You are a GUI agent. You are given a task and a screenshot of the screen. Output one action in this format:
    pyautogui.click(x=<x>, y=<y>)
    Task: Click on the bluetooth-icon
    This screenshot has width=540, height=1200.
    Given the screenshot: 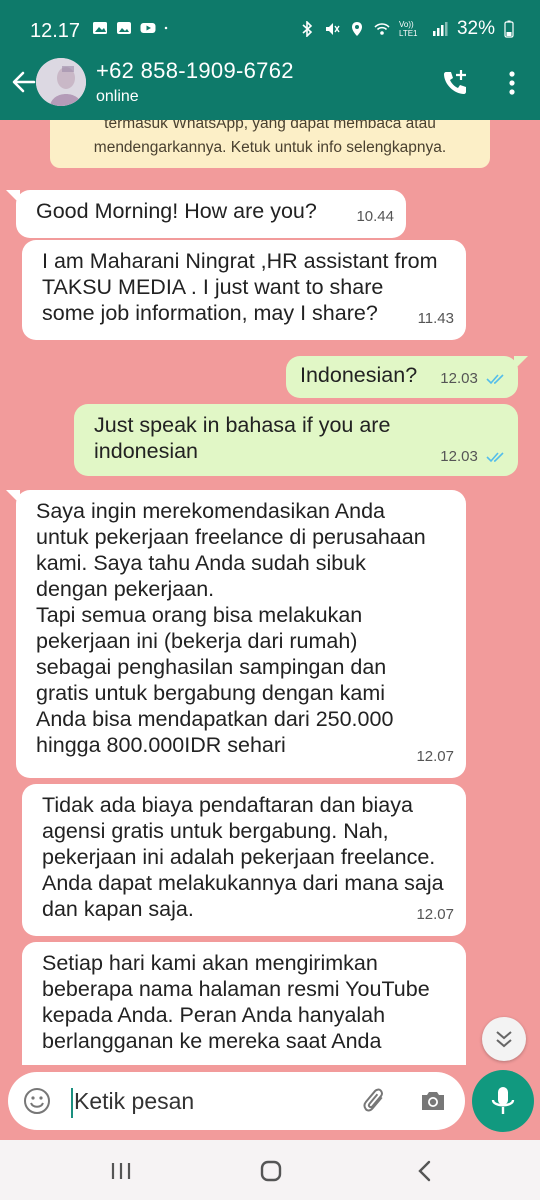 What is the action you would take?
    pyautogui.click(x=307, y=29)
    